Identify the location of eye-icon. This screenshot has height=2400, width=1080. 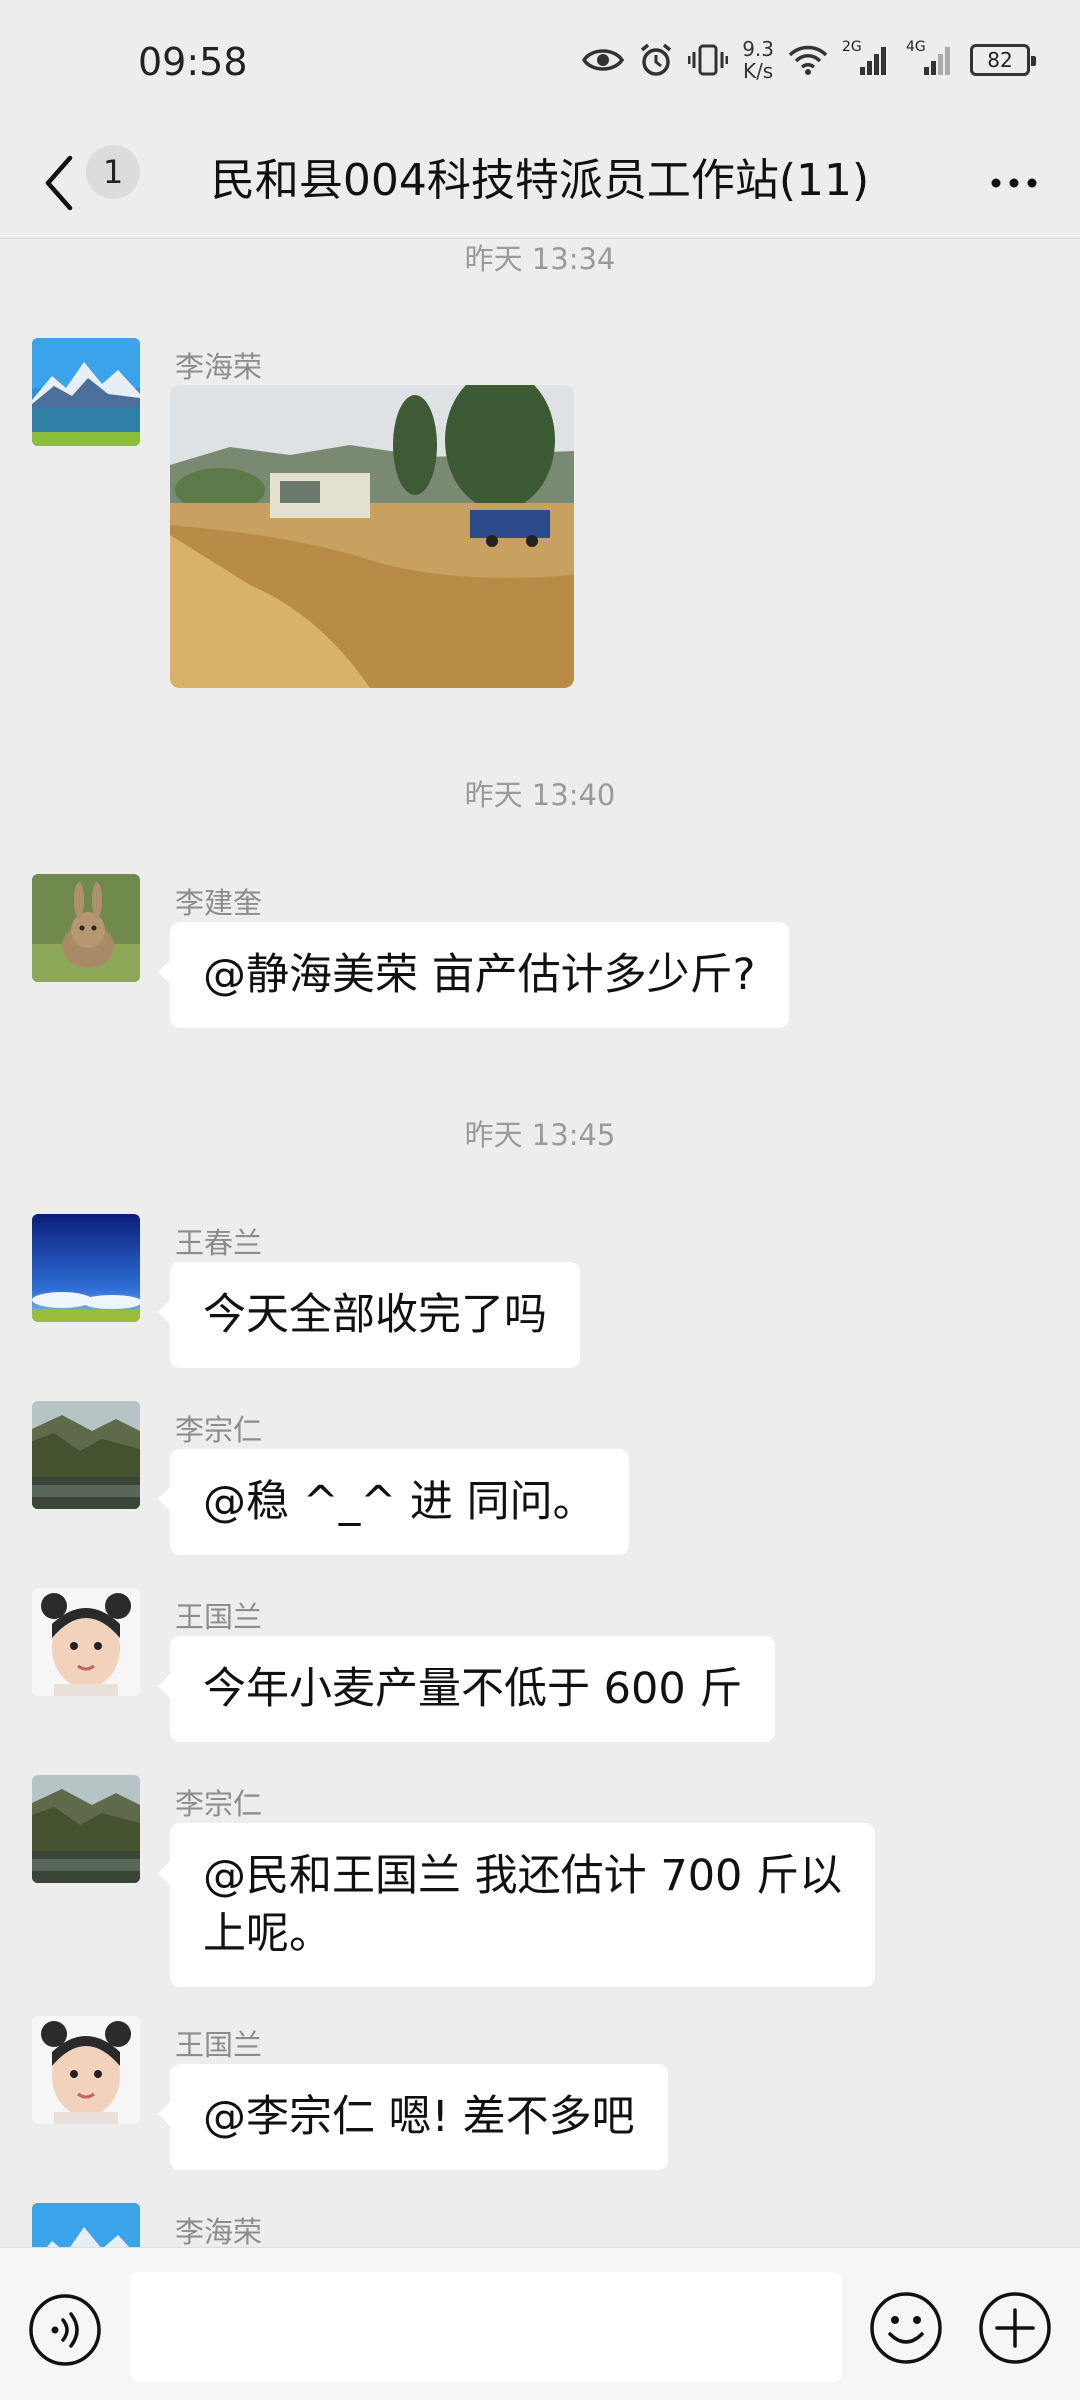
(603, 60).